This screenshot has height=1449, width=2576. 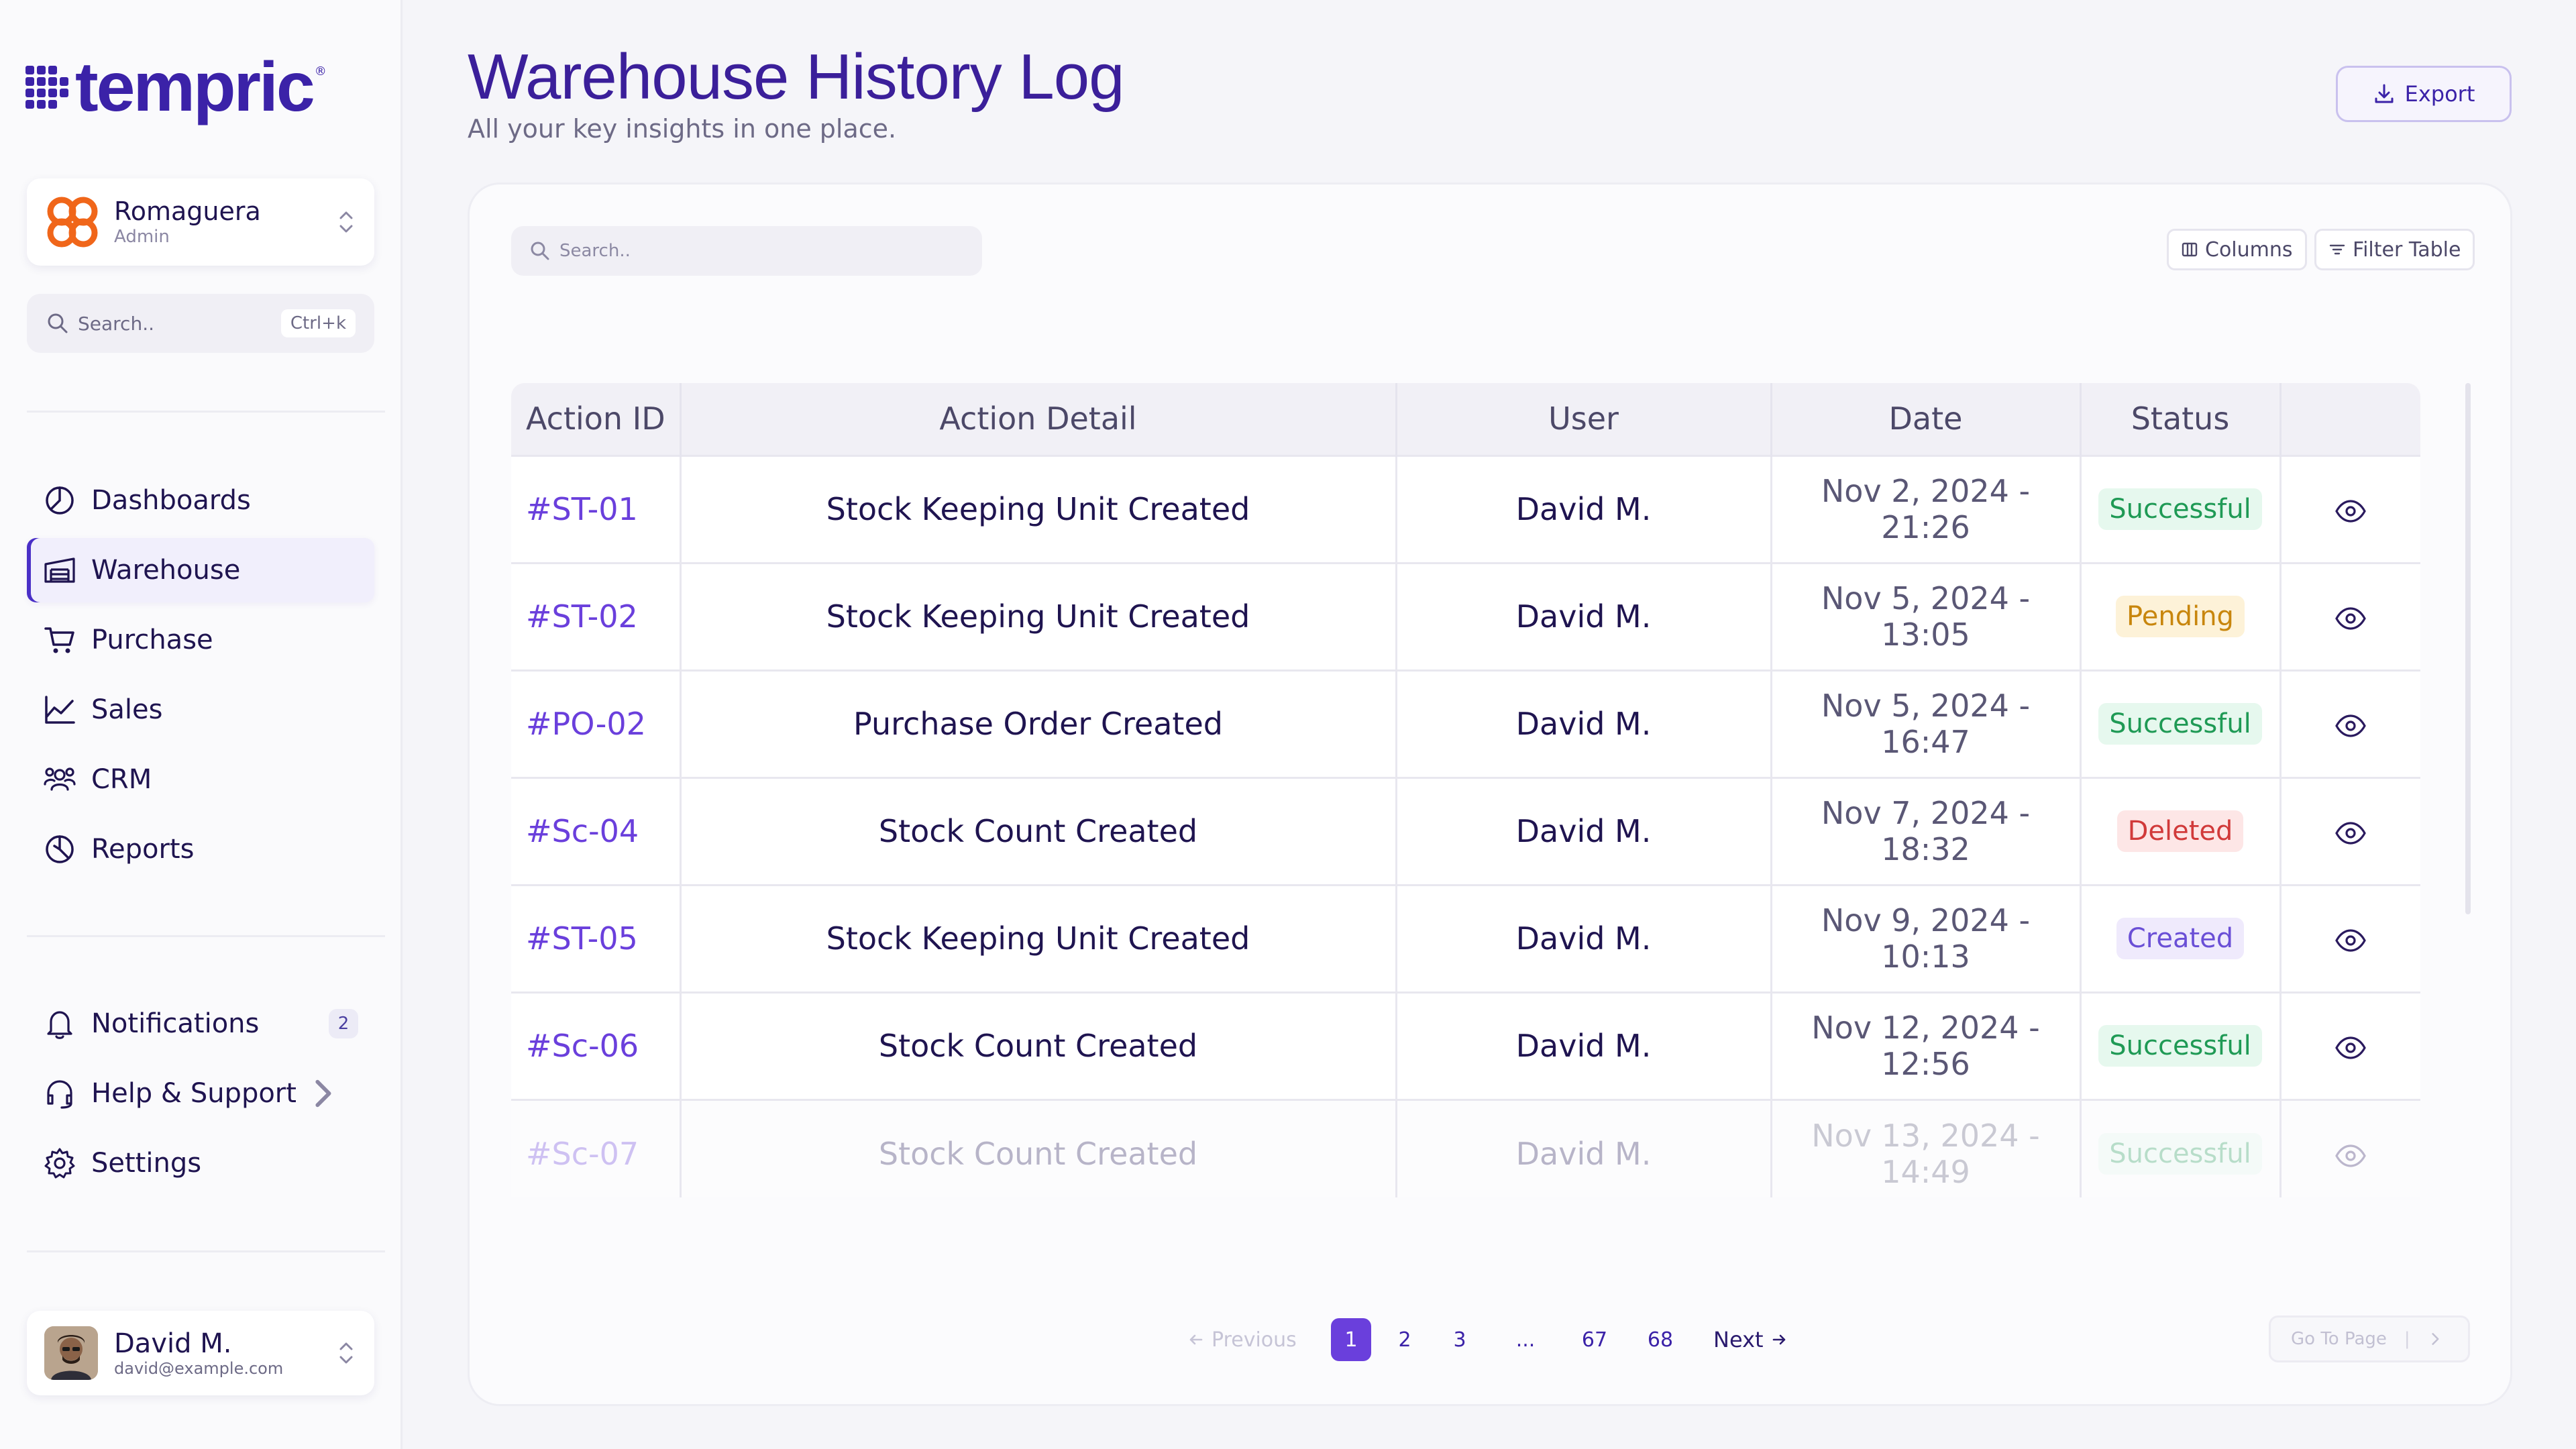 What do you see at coordinates (59, 1025) in the screenshot?
I see `bell-icon` at bounding box center [59, 1025].